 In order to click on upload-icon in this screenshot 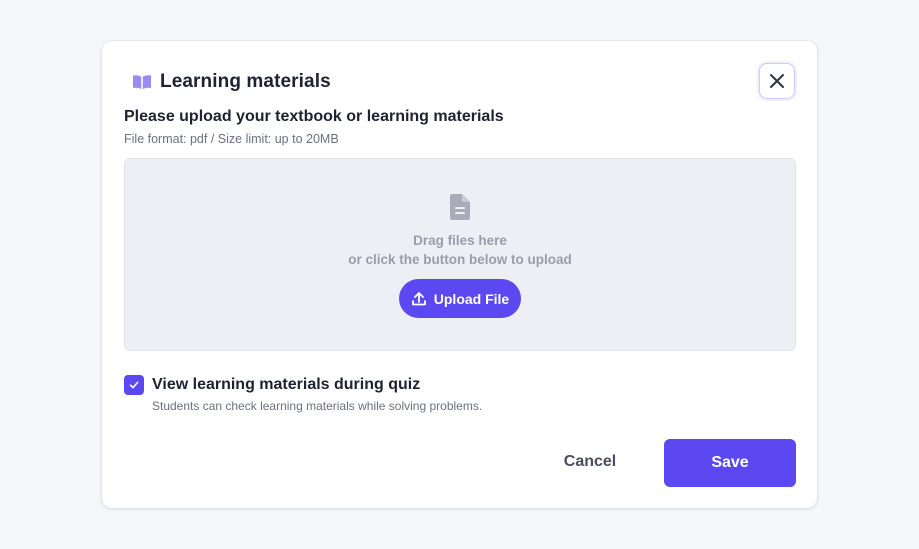, I will do `click(419, 299)`.